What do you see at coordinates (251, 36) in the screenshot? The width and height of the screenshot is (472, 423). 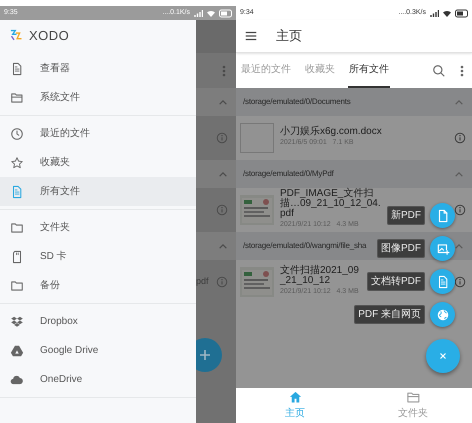 I see `menu-icon` at bounding box center [251, 36].